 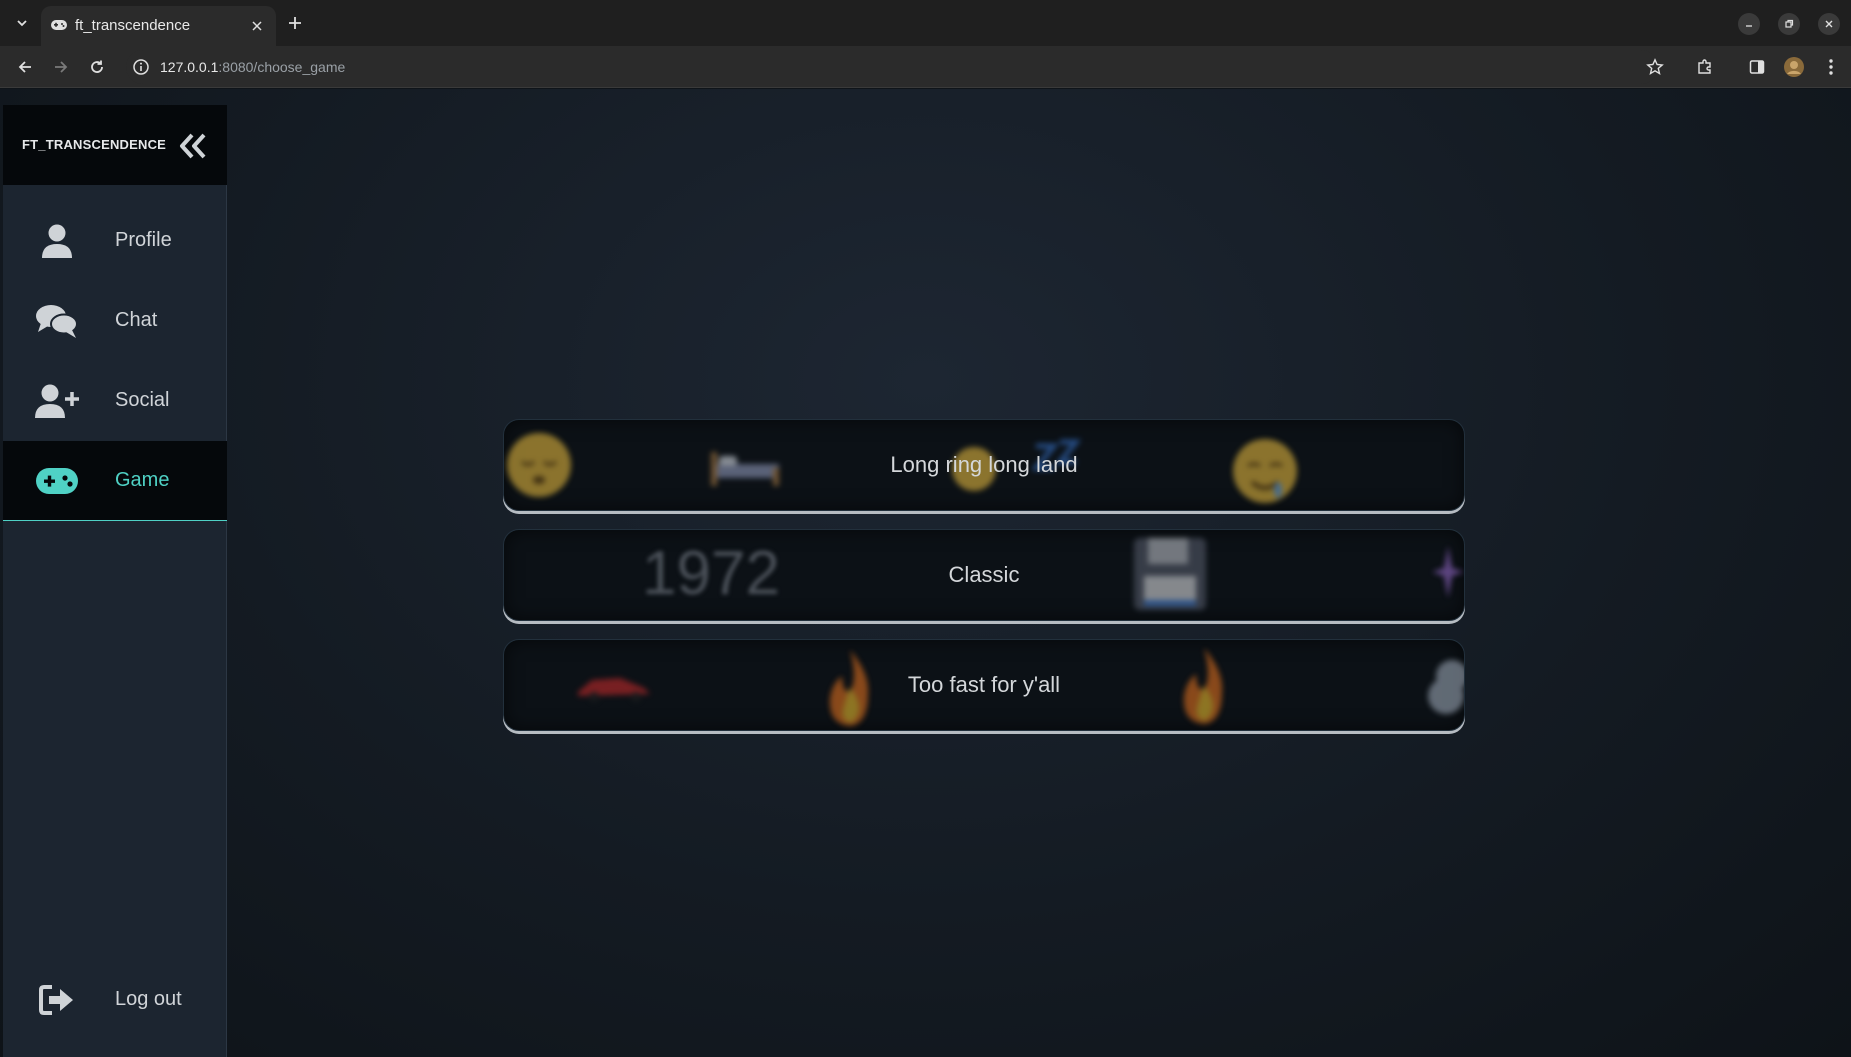 I want to click on plus-icon, so click(x=295, y=23).